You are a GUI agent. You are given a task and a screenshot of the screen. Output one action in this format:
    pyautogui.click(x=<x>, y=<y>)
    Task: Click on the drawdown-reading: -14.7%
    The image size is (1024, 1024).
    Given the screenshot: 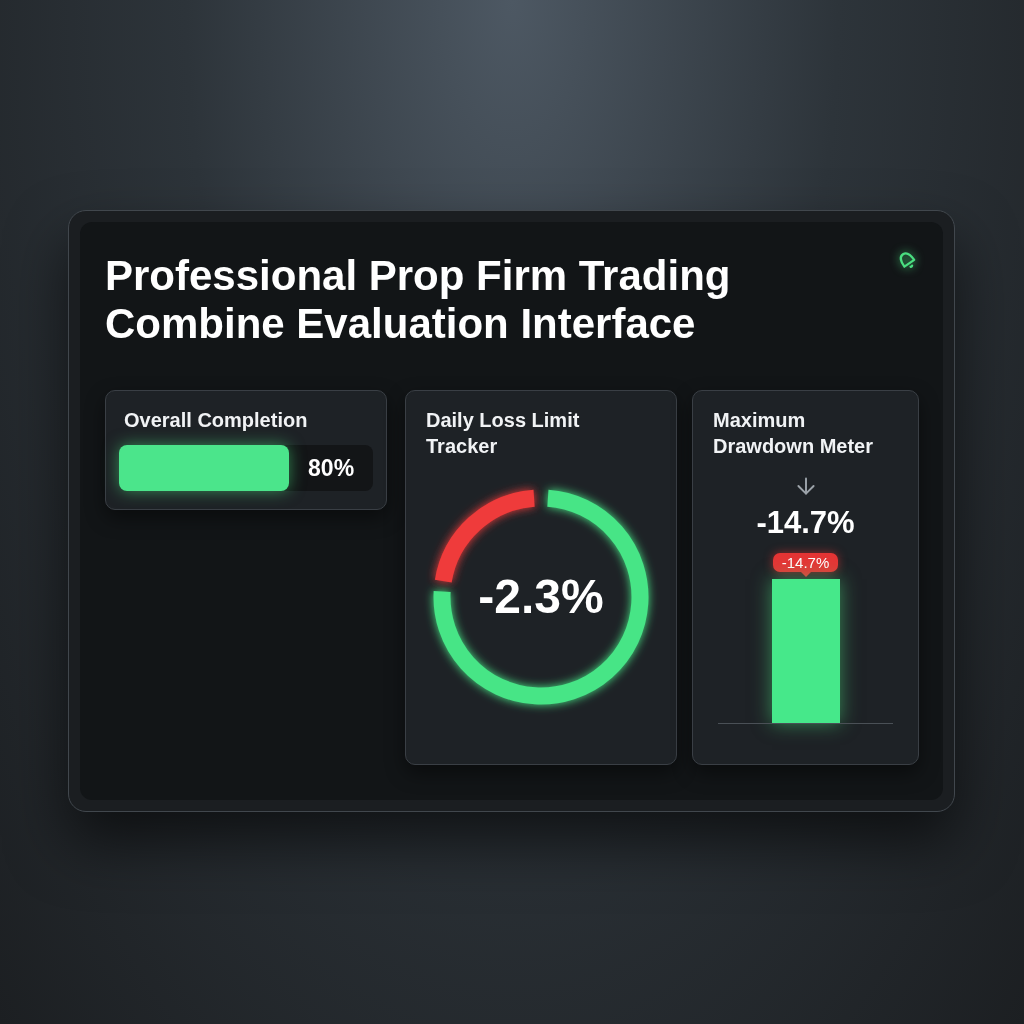 What is the action you would take?
    pyautogui.click(x=805, y=523)
    